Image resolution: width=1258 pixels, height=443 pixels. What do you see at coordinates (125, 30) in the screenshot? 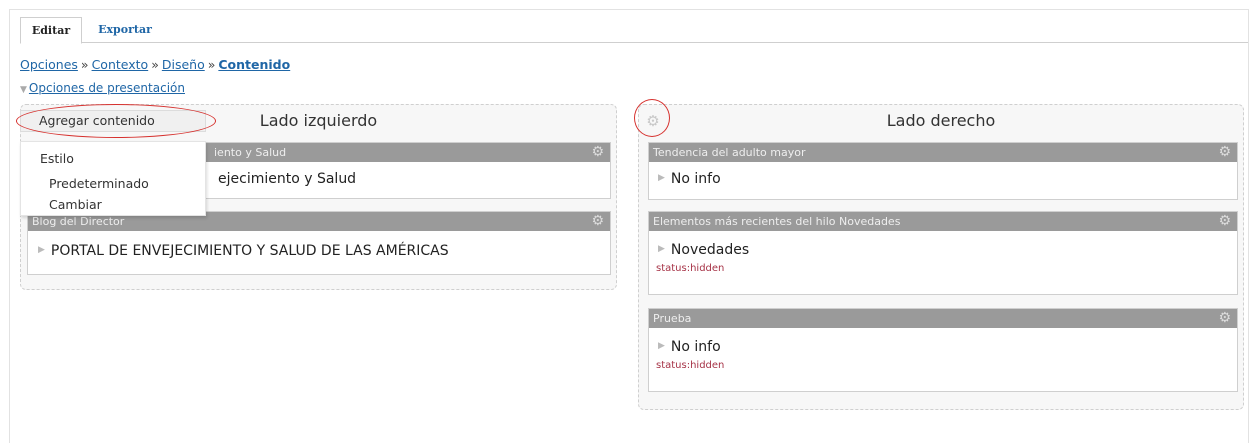
I see `tab-export: Exportar` at bounding box center [125, 30].